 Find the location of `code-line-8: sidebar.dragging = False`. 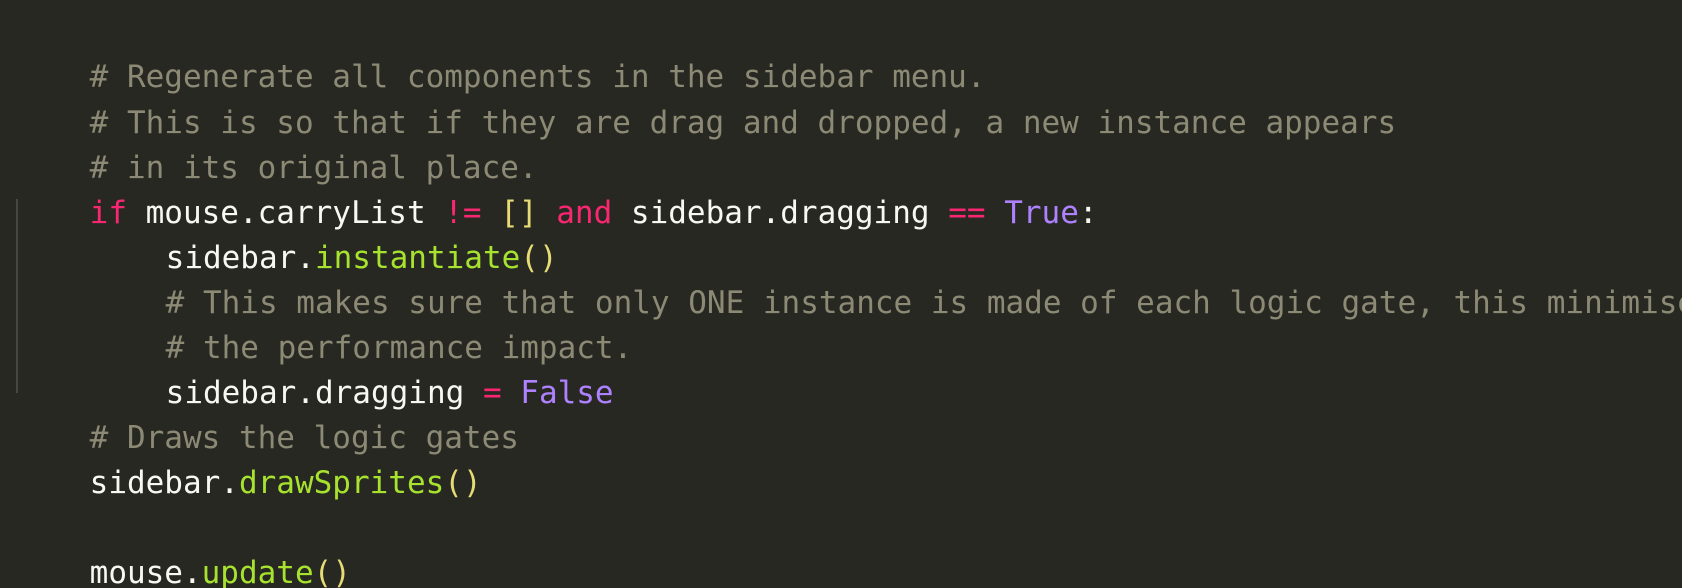

code-line-8: sidebar.dragging = False is located at coordinates (314, 366).